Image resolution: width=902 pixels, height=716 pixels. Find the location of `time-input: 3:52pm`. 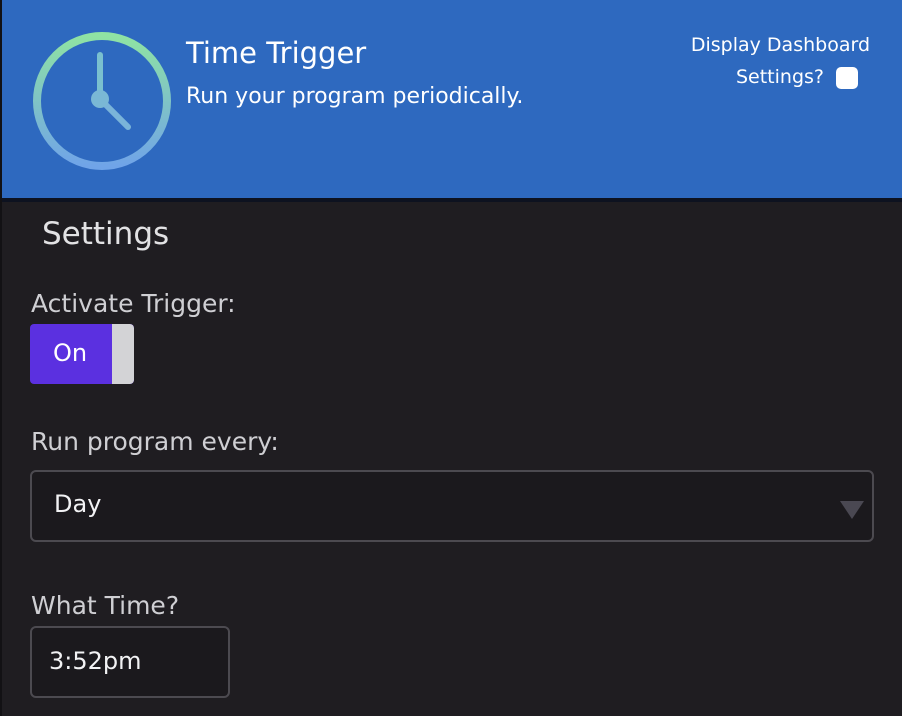

time-input: 3:52pm is located at coordinates (130, 662).